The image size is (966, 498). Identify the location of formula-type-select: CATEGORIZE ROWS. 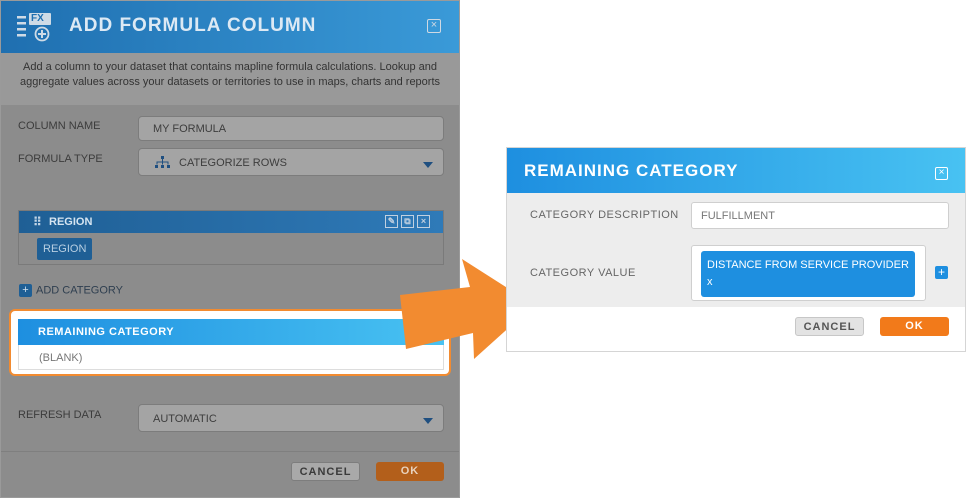
(291, 162).